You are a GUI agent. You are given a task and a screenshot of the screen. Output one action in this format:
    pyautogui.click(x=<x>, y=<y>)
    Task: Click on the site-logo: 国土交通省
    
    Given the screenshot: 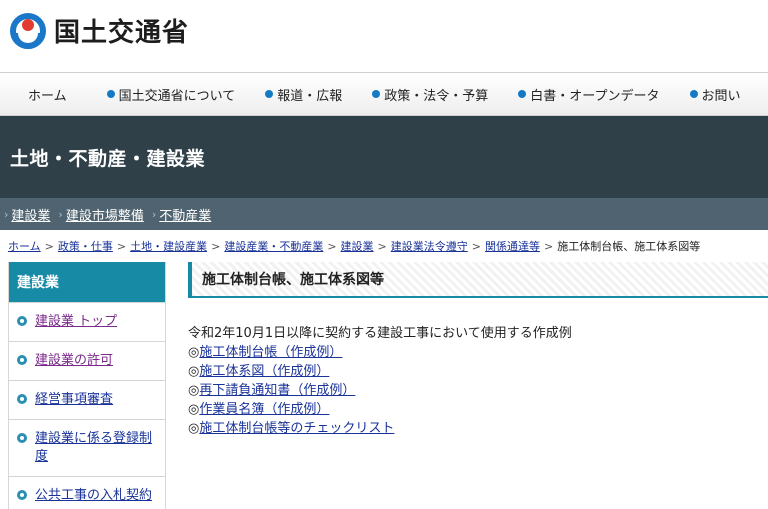 What is the action you would take?
    pyautogui.click(x=99, y=30)
    